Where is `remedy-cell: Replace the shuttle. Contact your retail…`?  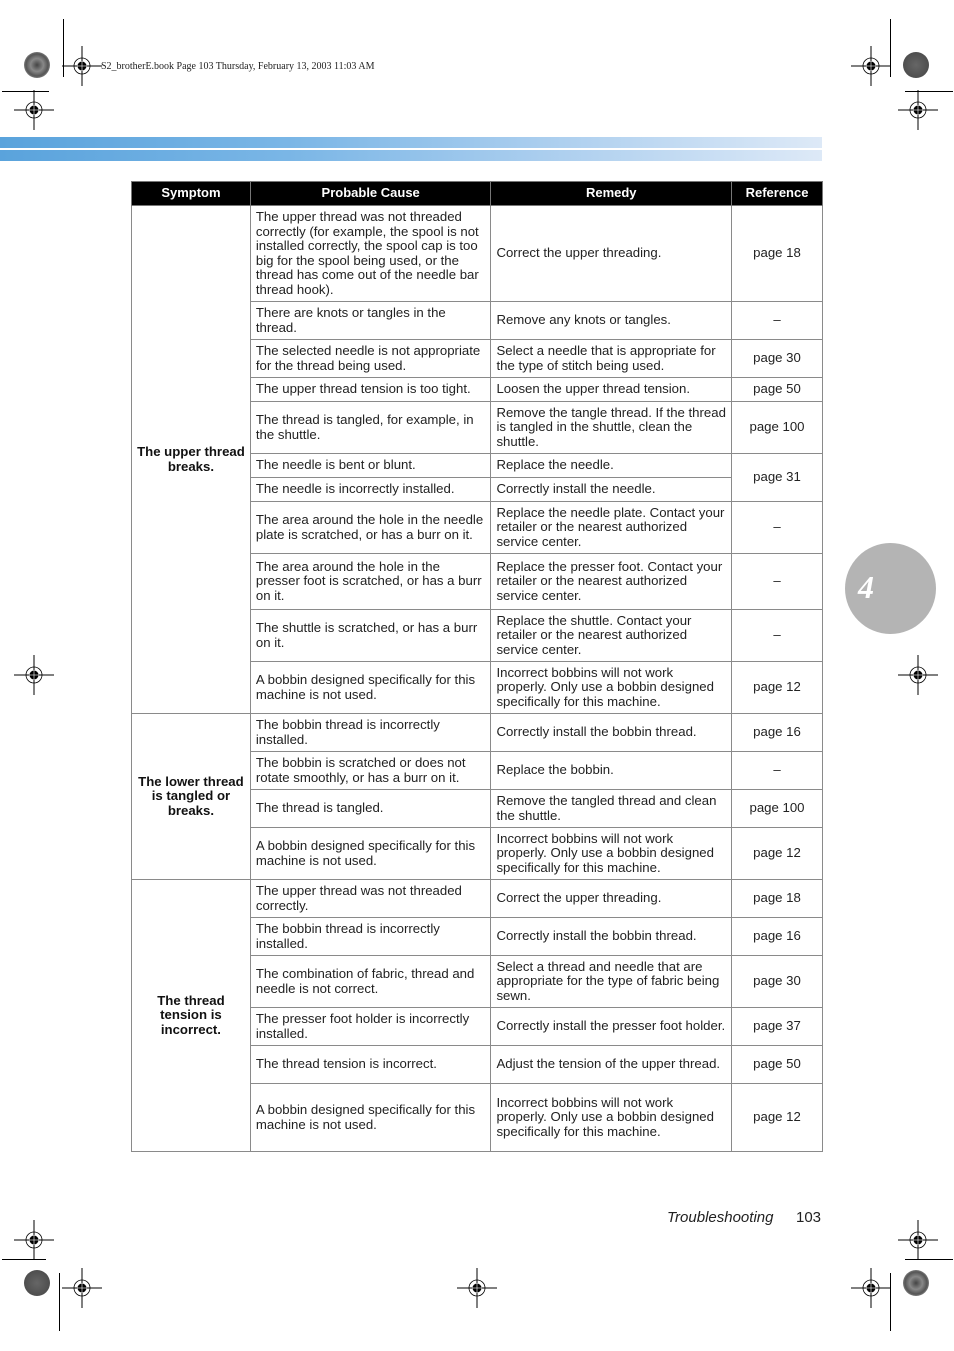 remedy-cell: Replace the shuttle. Contact your retail… is located at coordinates (611, 635).